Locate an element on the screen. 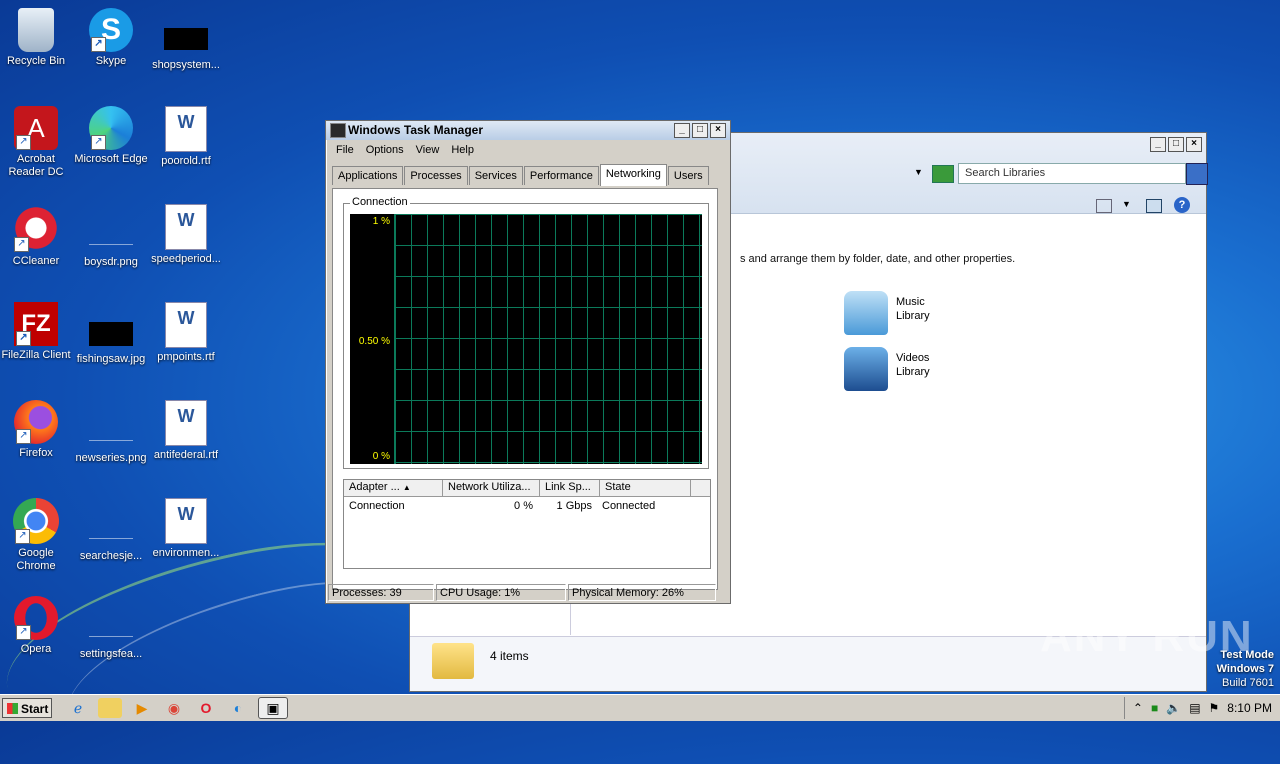 This screenshot has height=764, width=1280. tray-app-icon: ■ is located at coordinates (1154, 708).